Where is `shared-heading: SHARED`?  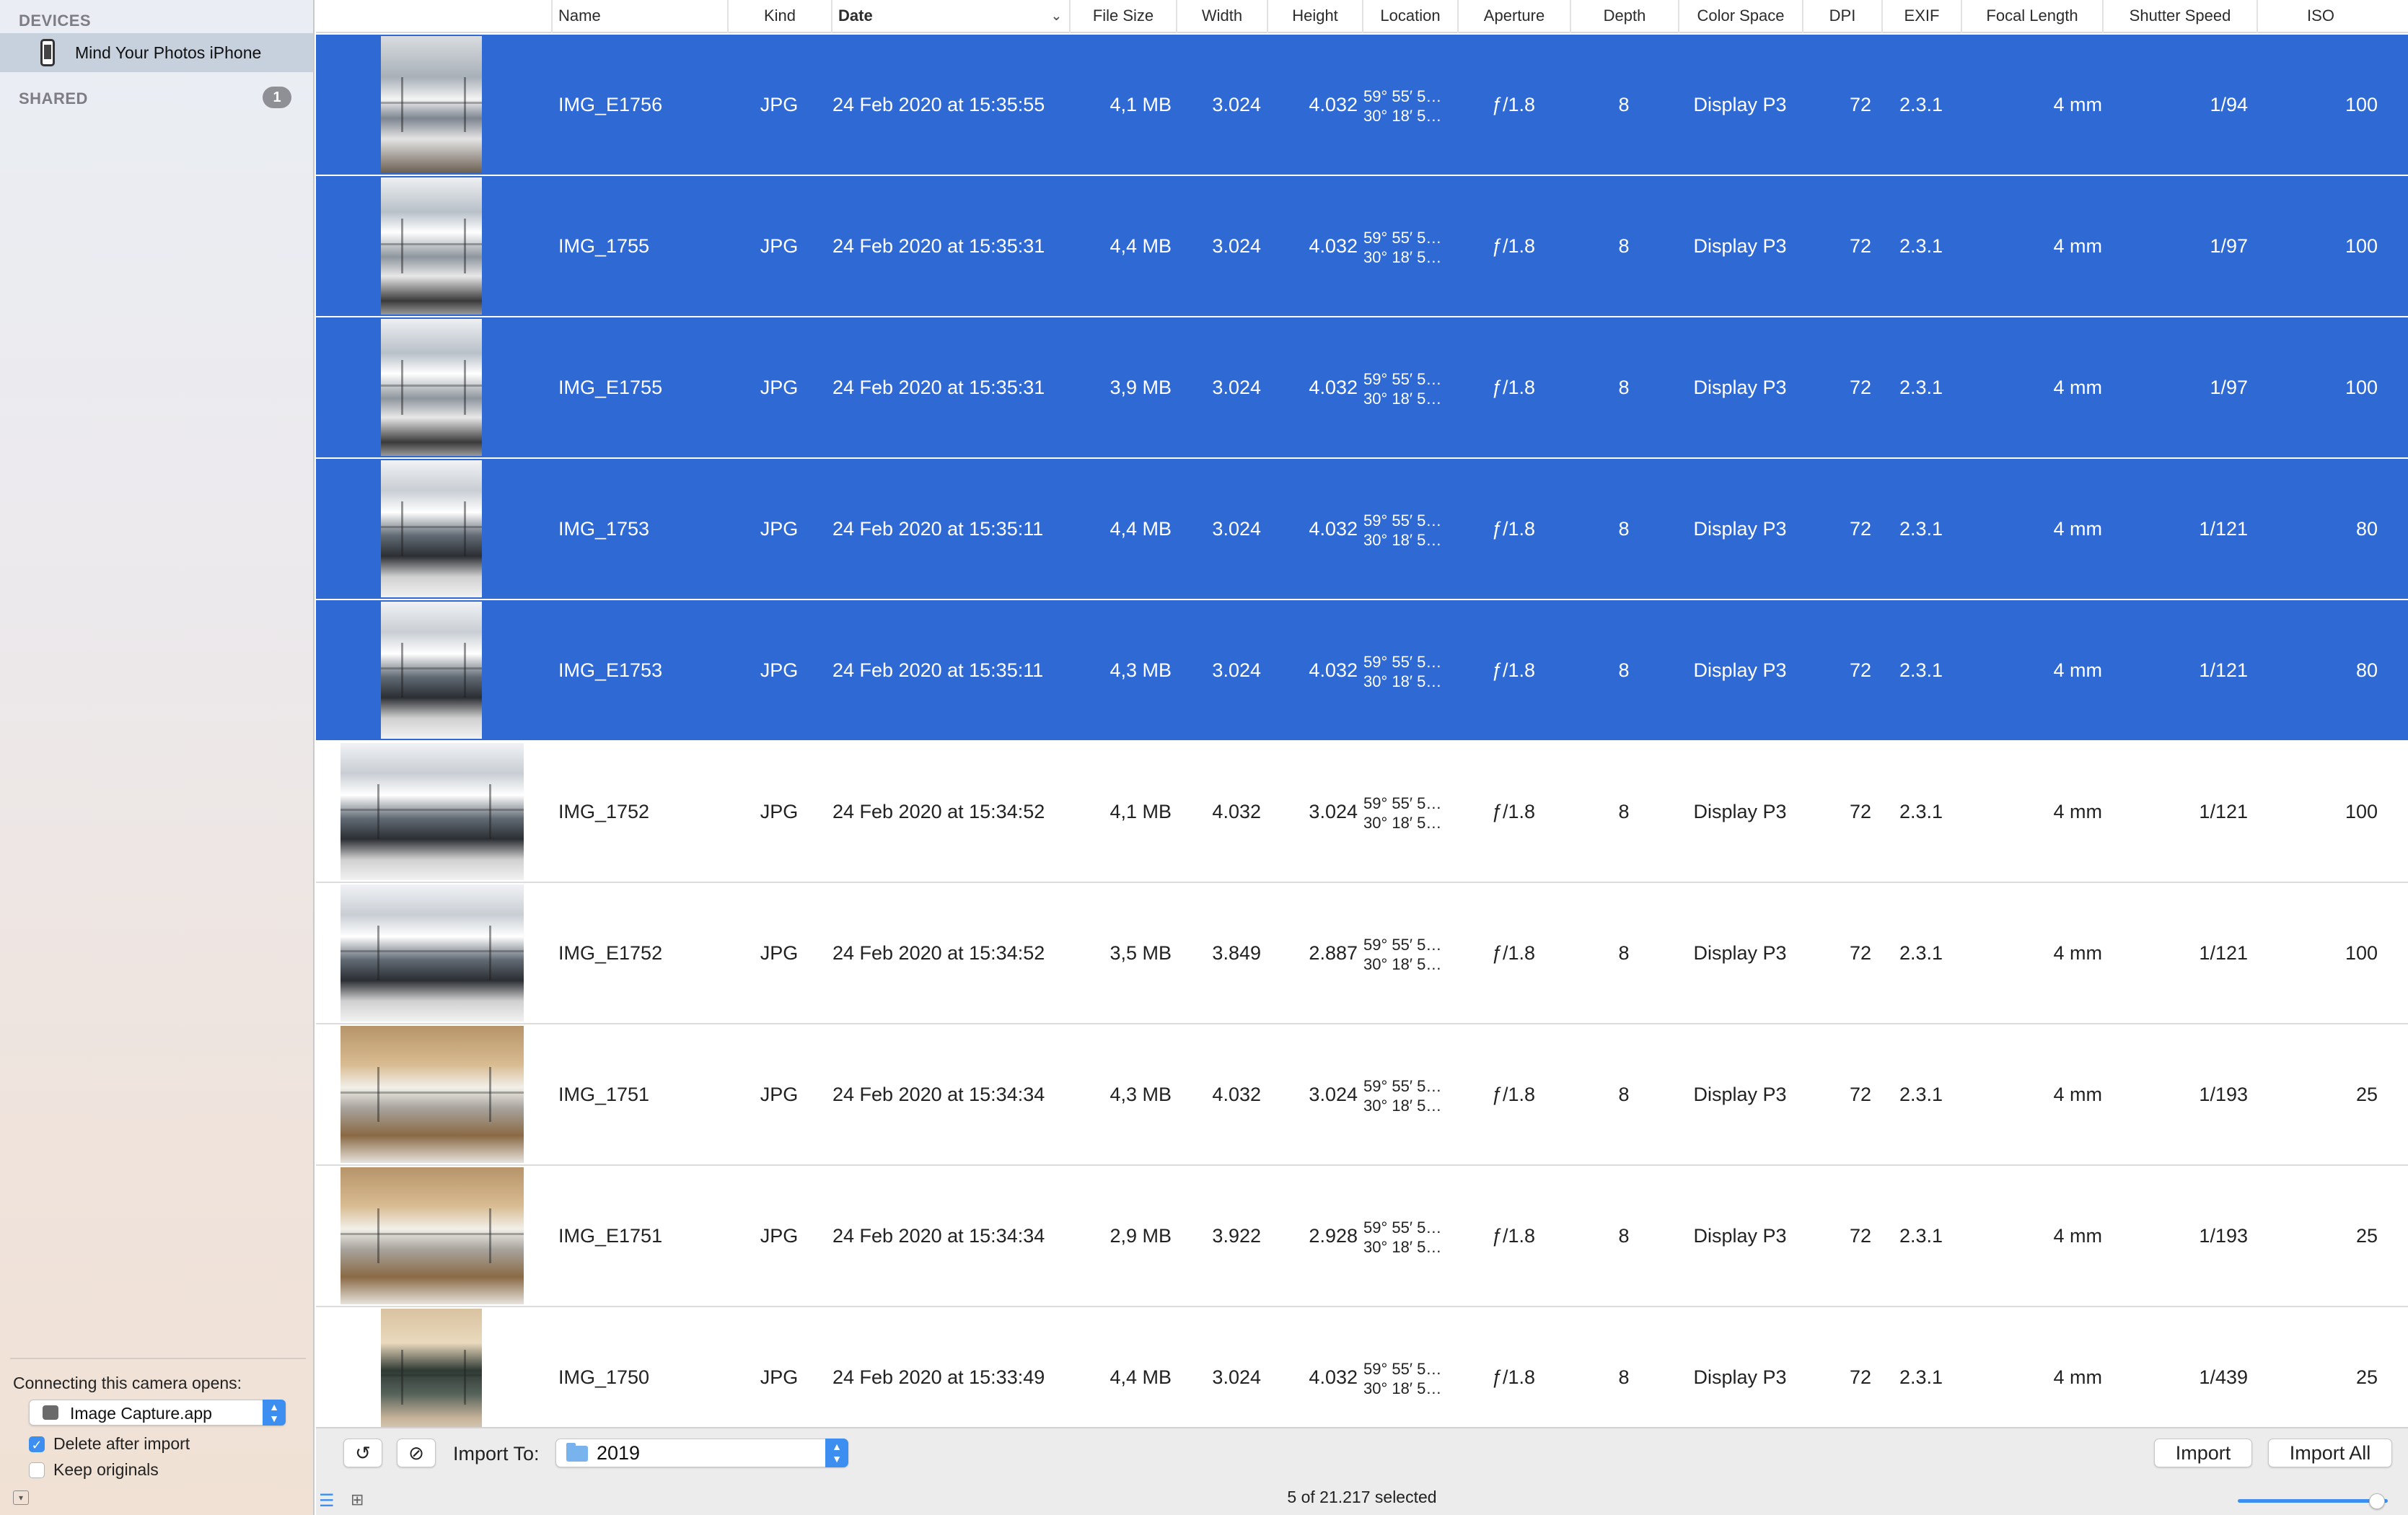
shared-heading: SHARED is located at coordinates (53, 98).